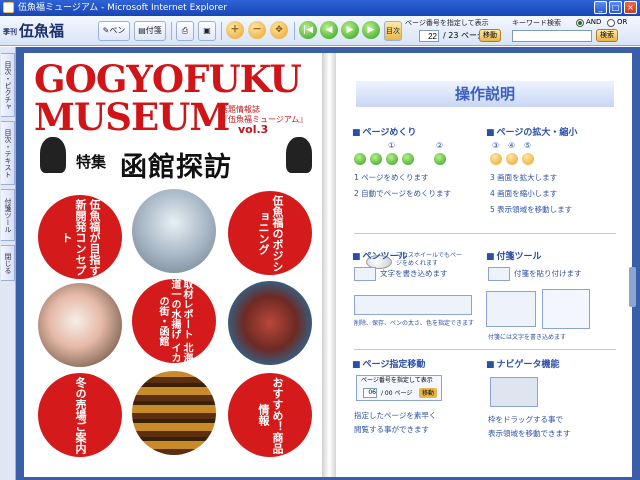  I want to click on section-zoom: ページの拡大・縮小, so click(532, 131).